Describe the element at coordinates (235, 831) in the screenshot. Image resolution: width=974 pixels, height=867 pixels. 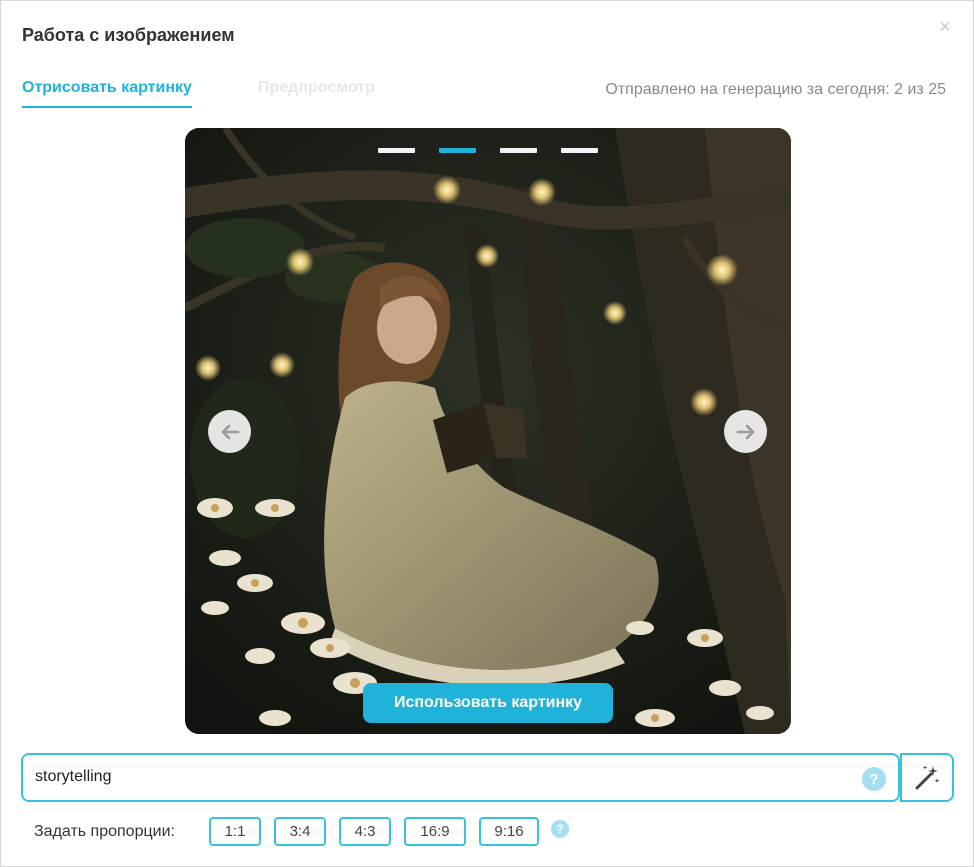
I see `ratio-1-1-button: 1:1` at that location.